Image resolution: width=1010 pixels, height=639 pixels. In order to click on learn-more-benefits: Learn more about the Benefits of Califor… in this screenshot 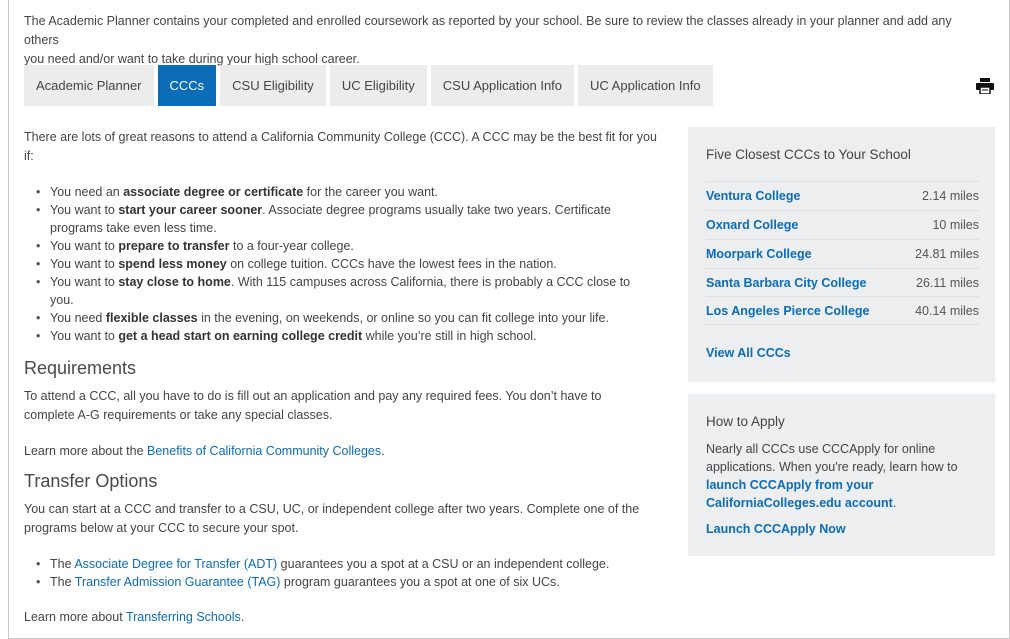, I will do `click(204, 451)`.